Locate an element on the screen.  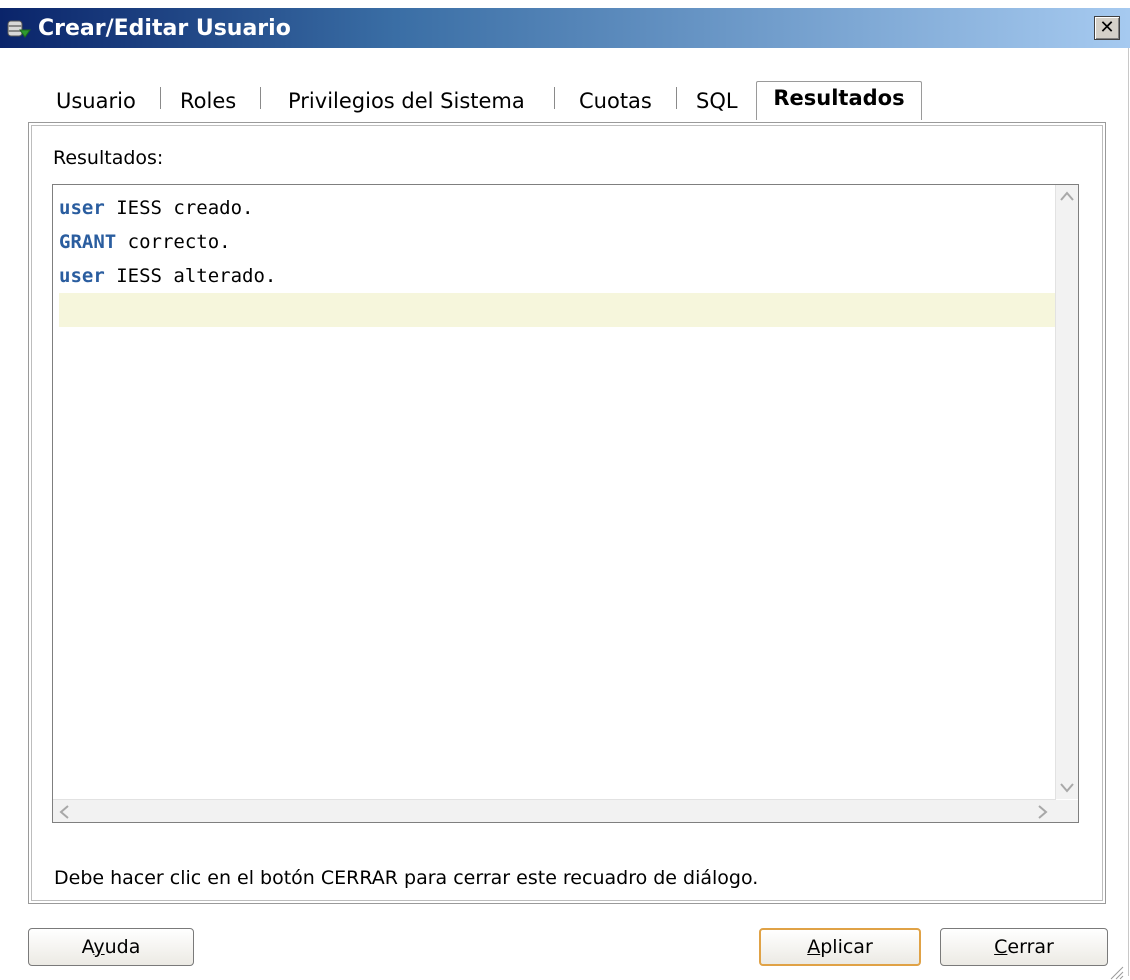
close-button: Cerrar is located at coordinates (1024, 947).